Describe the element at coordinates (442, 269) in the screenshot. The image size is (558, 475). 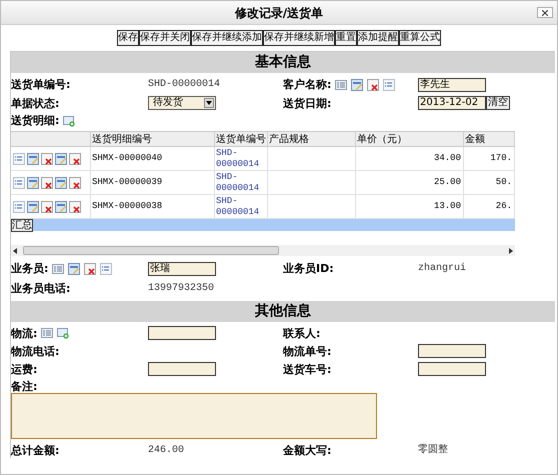
I see `field-value: zhangrui` at that location.